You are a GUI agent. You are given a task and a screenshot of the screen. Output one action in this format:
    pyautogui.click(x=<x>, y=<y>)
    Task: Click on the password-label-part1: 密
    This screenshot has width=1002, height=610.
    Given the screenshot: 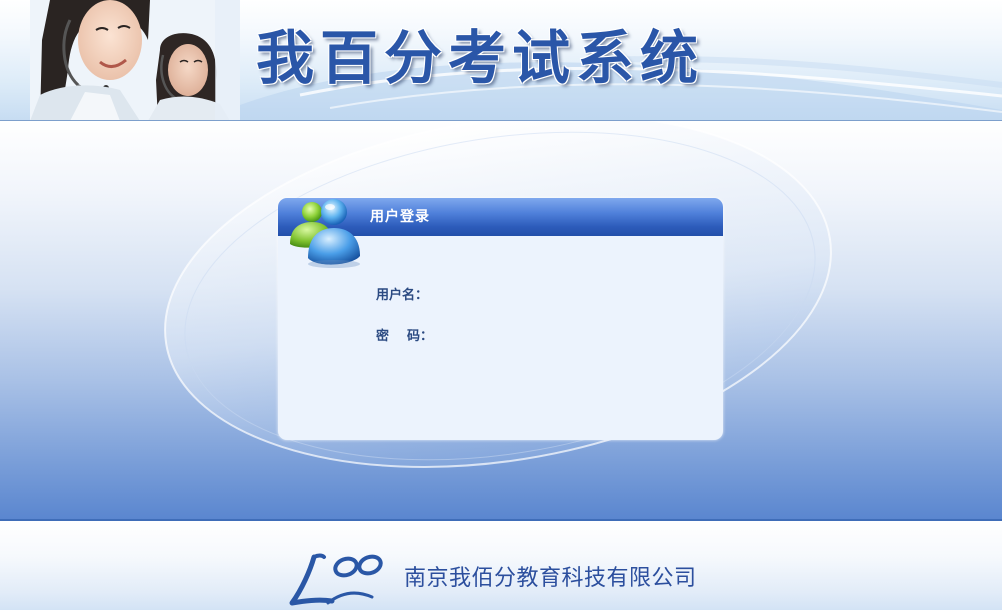 What is the action you would take?
    pyautogui.click(x=383, y=336)
    